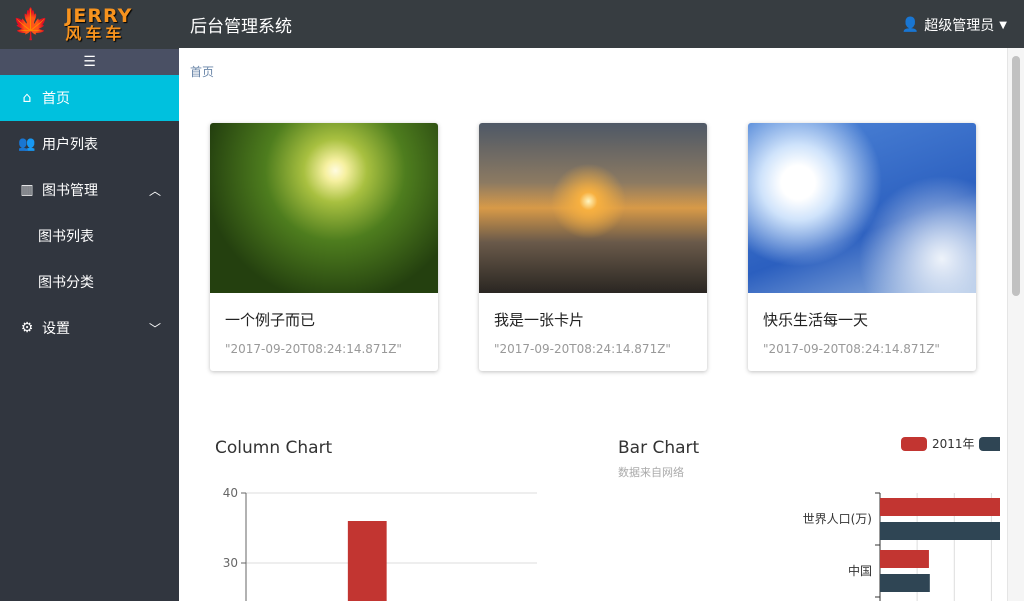 Image resolution: width=1024 pixels, height=601 pixels. Describe the element at coordinates (651, 472) in the screenshot. I see `chart-subtitle: 数据来自网络` at that location.